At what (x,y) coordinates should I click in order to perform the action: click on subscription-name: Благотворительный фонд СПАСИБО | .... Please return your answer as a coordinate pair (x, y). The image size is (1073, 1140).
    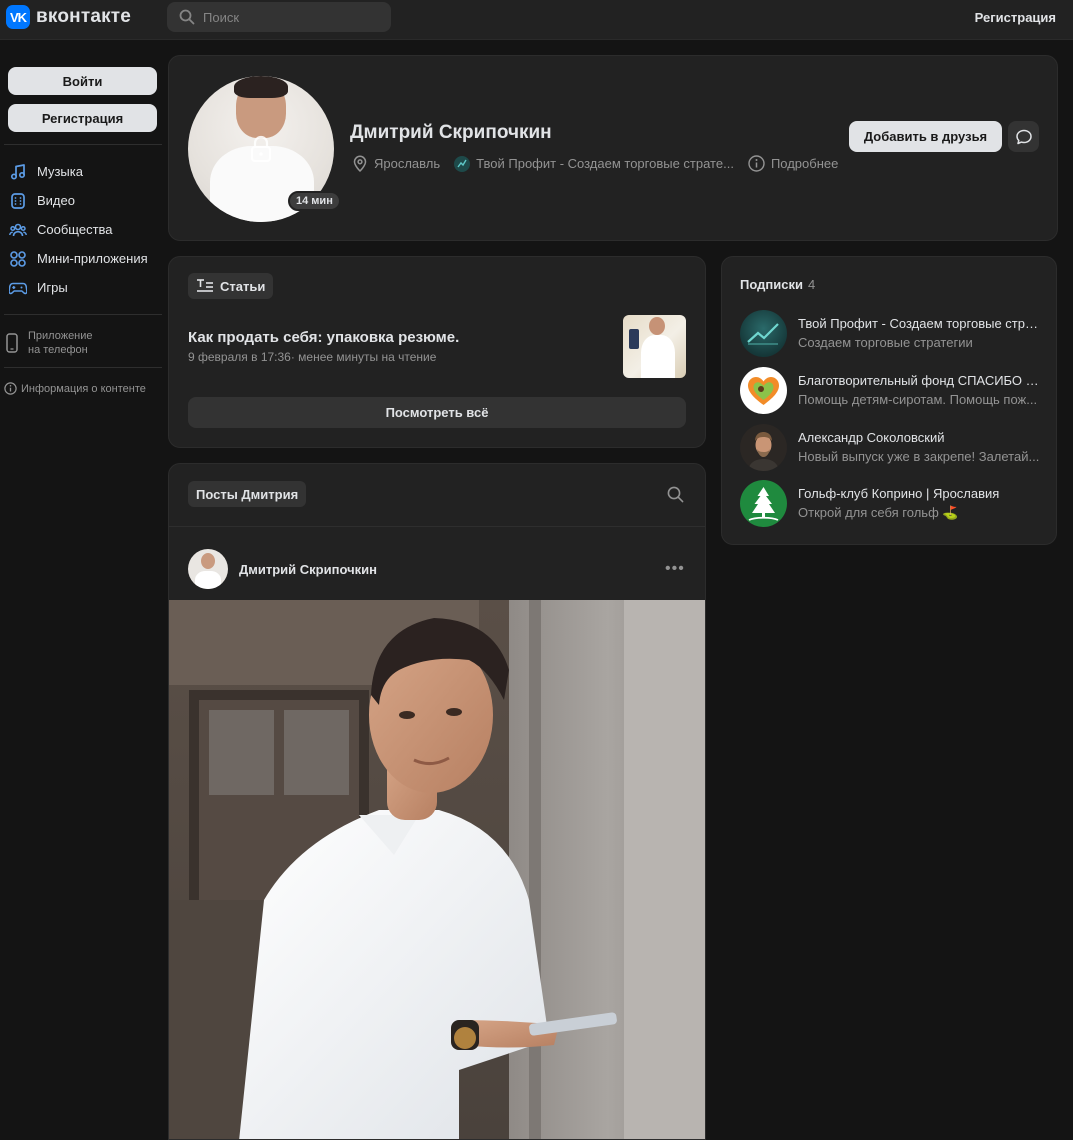
    Looking at the image, I should click on (919, 380).